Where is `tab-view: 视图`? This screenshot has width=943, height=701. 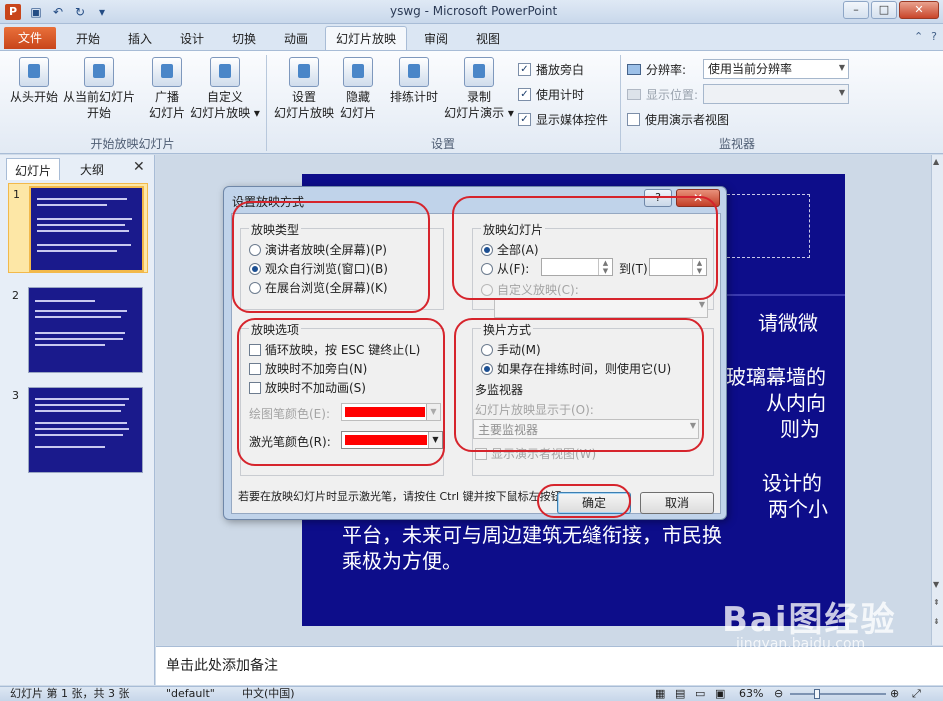
tab-view: 视图 is located at coordinates (488, 38).